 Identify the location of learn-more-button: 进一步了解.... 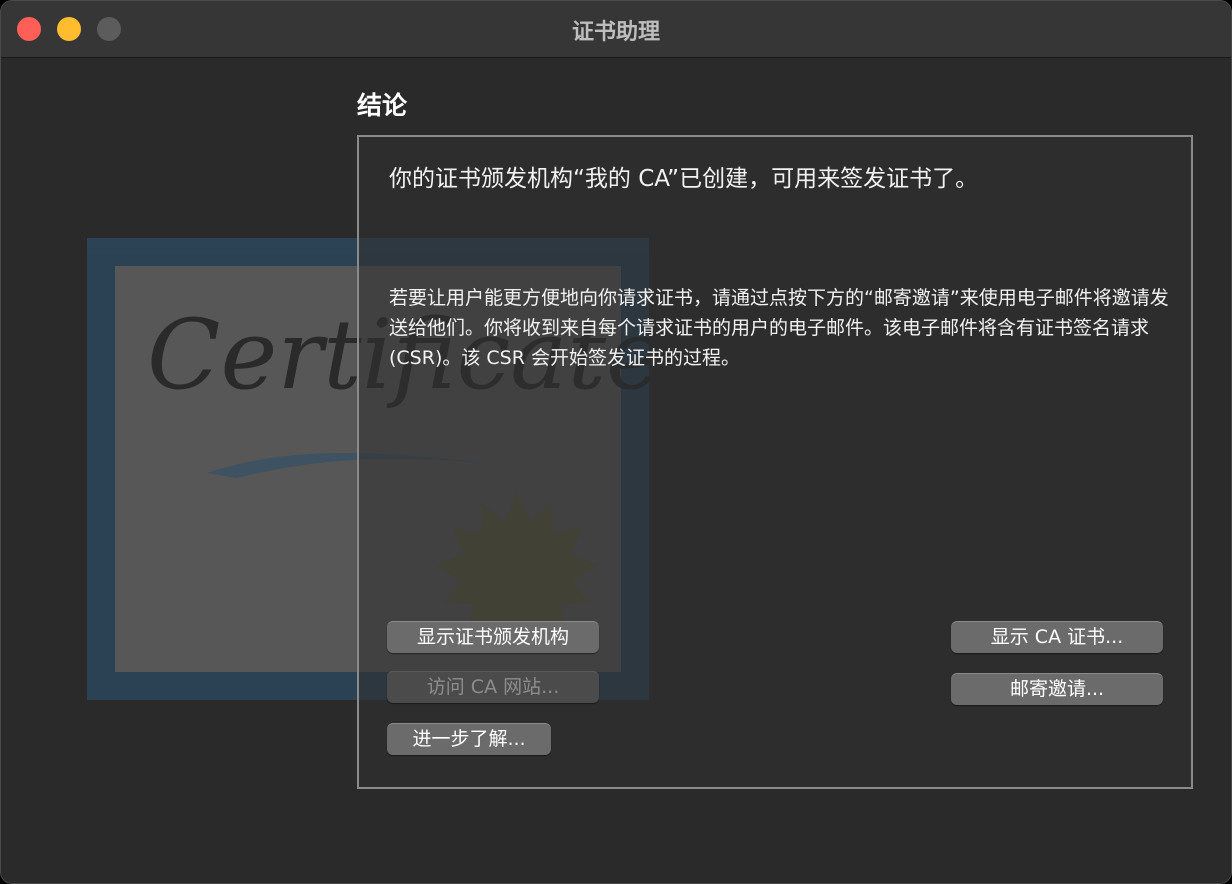
(469, 739).